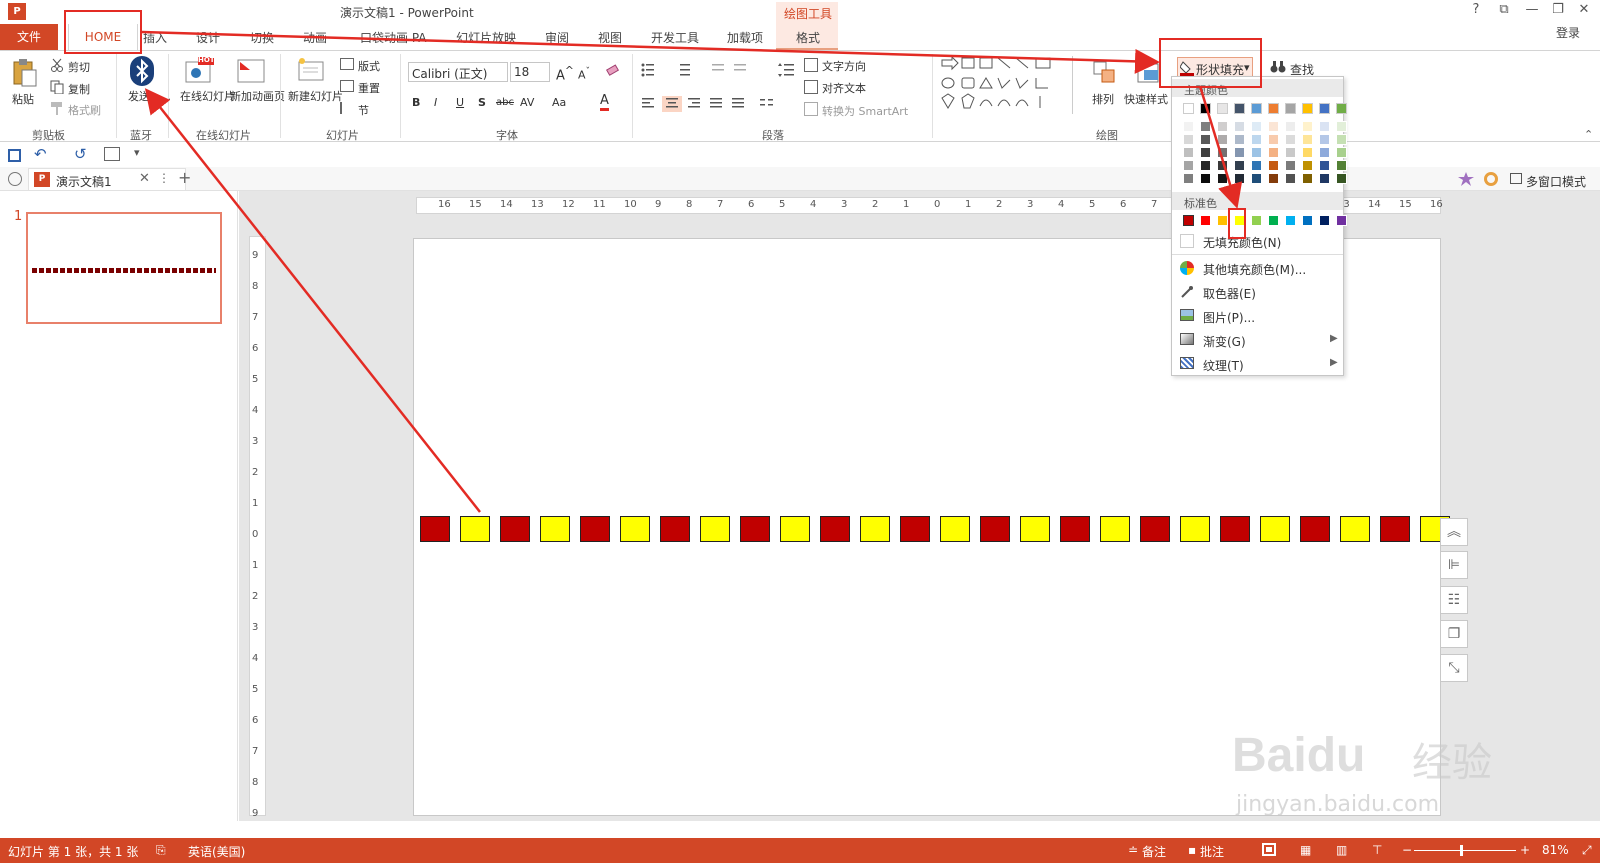  I want to click on normal-view-icon, so click(1269, 849).